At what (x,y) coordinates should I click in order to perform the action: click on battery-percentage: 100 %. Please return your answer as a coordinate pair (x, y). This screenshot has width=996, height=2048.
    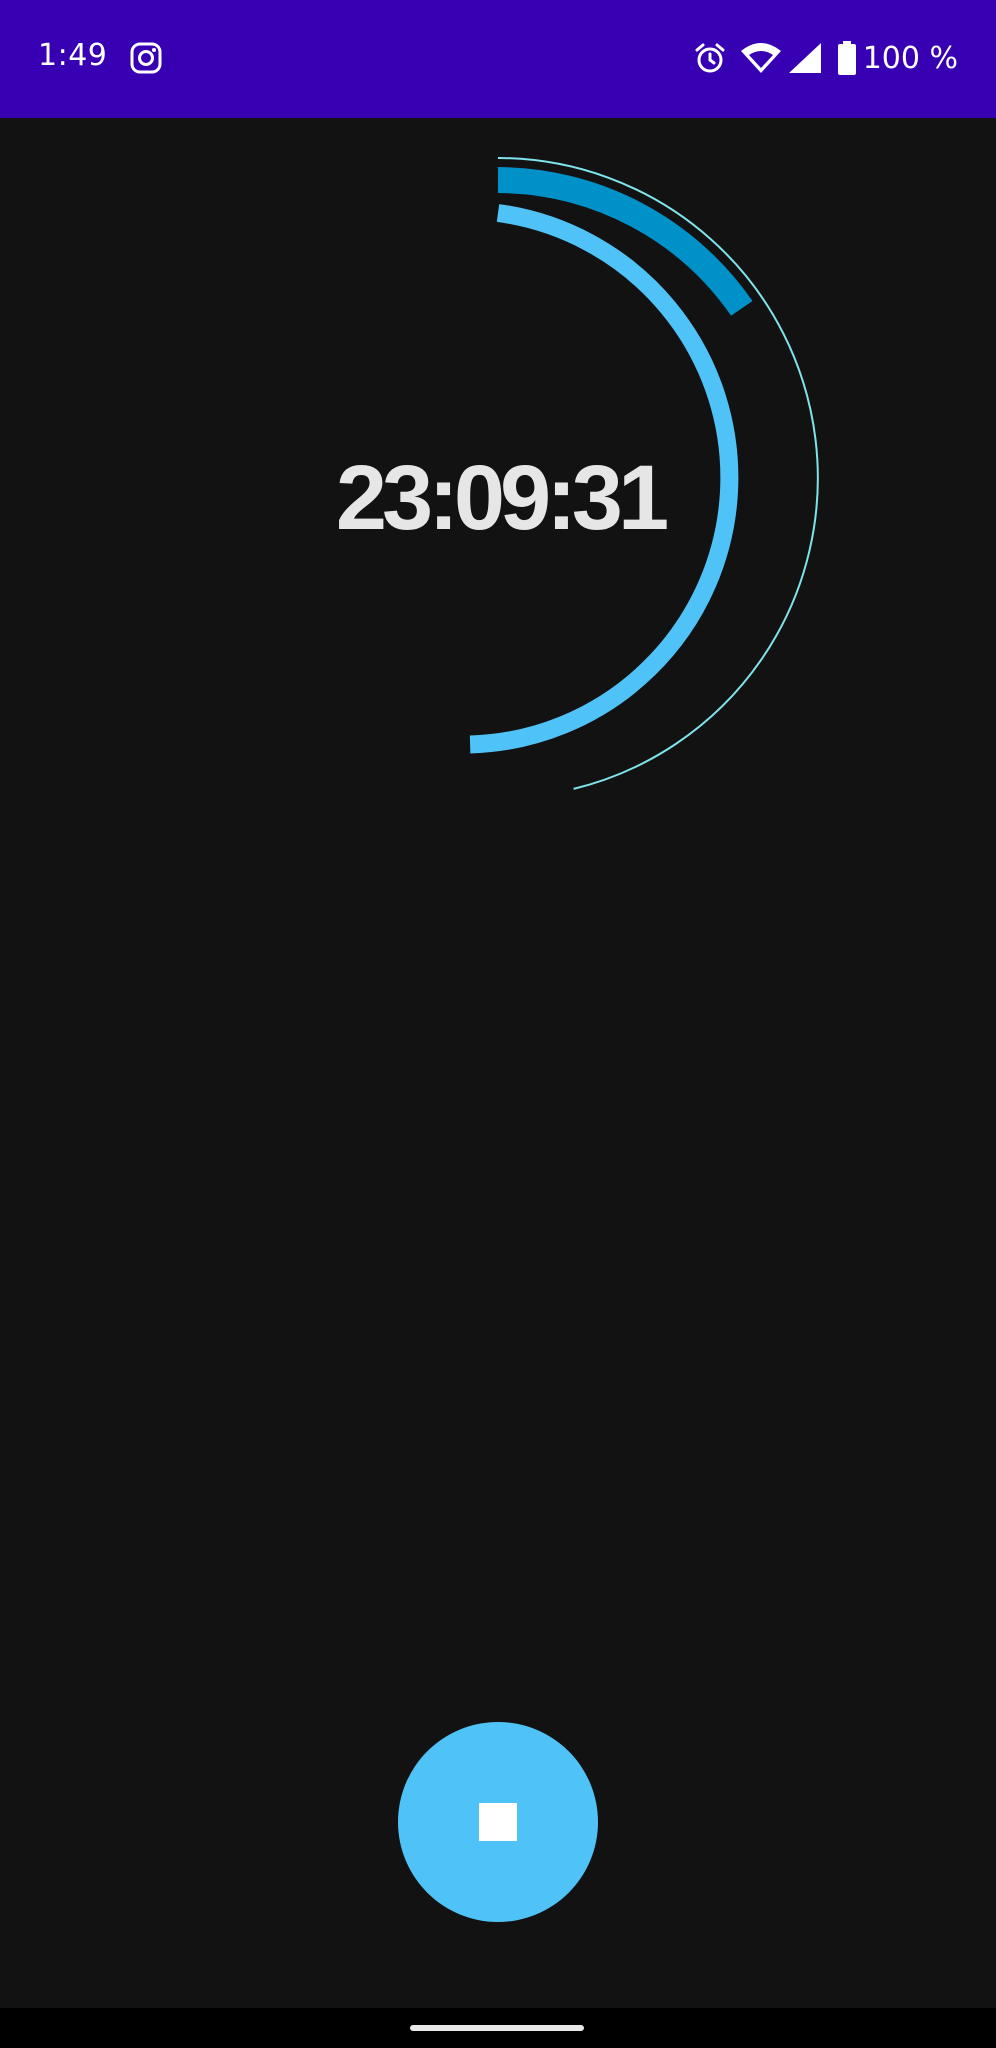
    Looking at the image, I should click on (910, 58).